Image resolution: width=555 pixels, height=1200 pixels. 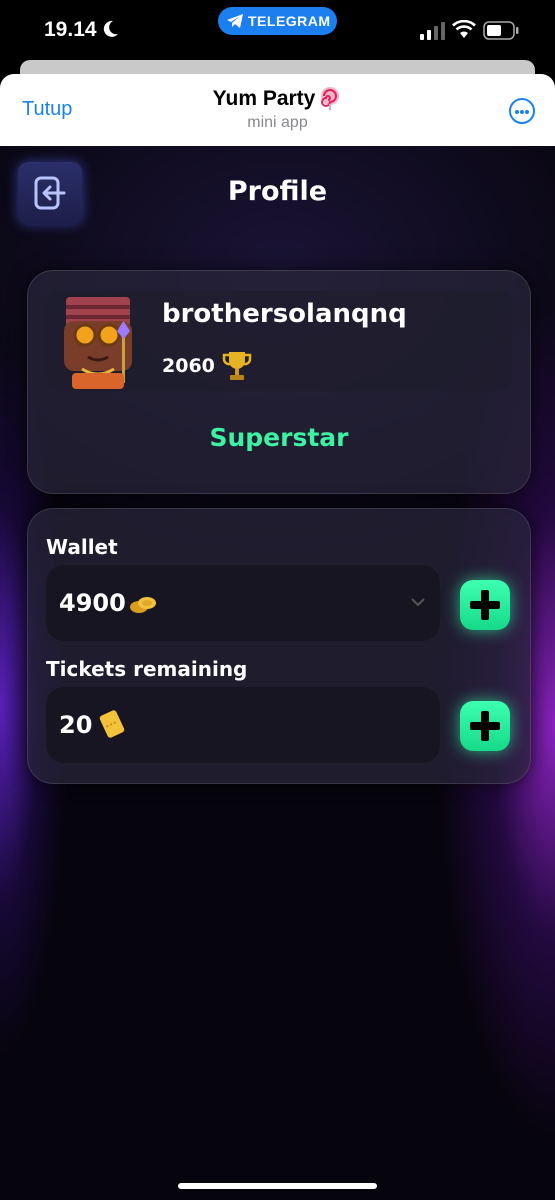 What do you see at coordinates (243, 603) in the screenshot?
I see `wallet-balance-field: 4900` at bounding box center [243, 603].